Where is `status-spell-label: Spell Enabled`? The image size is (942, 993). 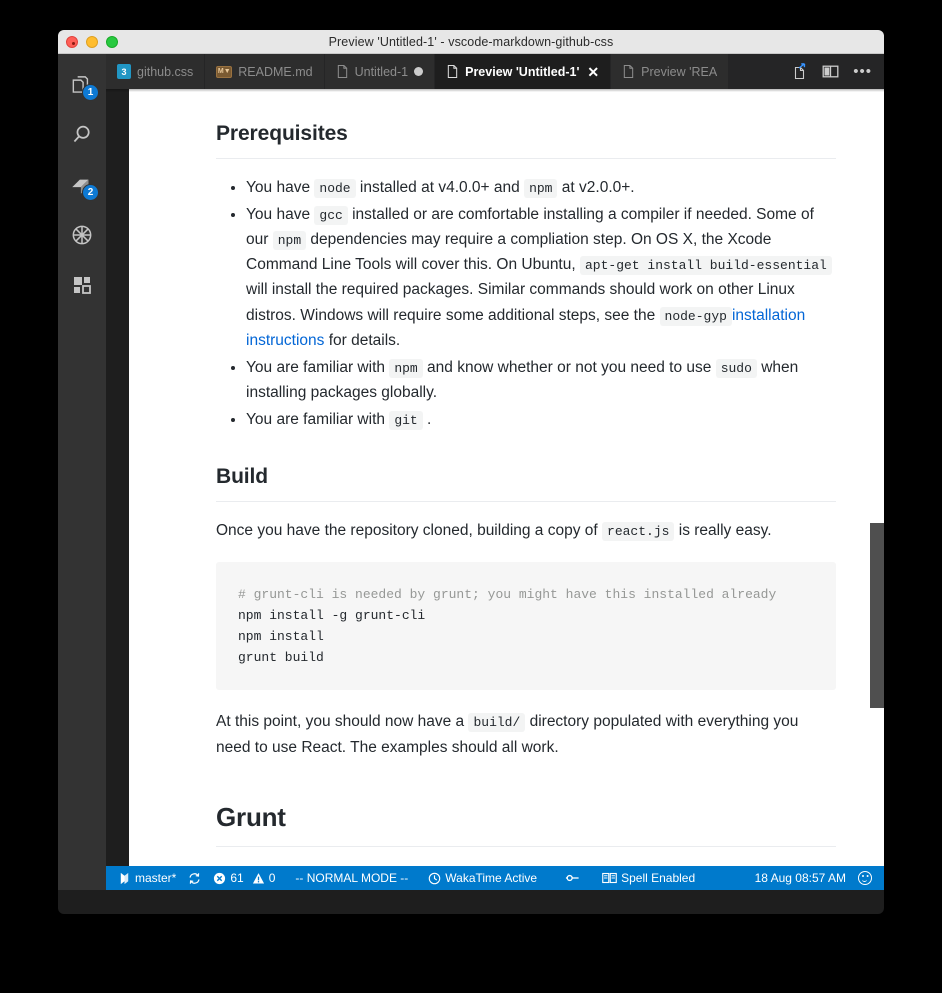 status-spell-label: Spell Enabled is located at coordinates (658, 878).